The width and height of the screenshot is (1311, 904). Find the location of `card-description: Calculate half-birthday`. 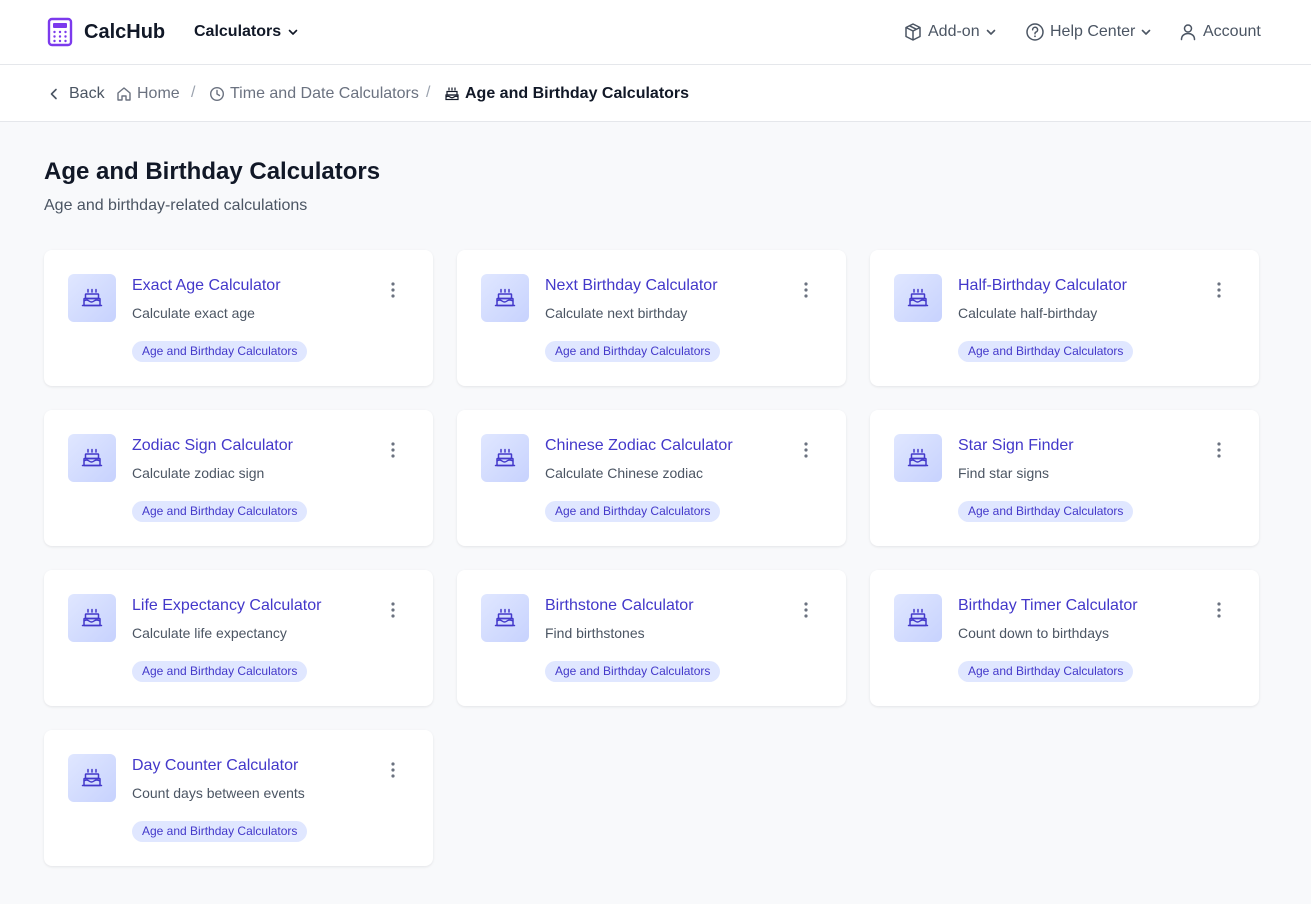

card-description: Calculate half-birthday is located at coordinates (1028, 313).